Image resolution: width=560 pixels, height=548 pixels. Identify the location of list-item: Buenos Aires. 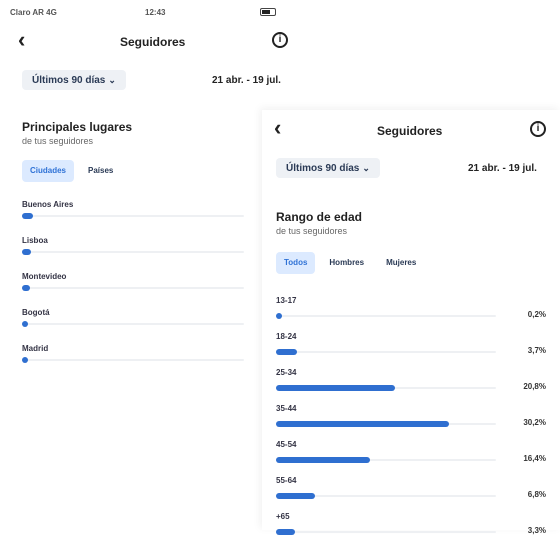
(134, 218).